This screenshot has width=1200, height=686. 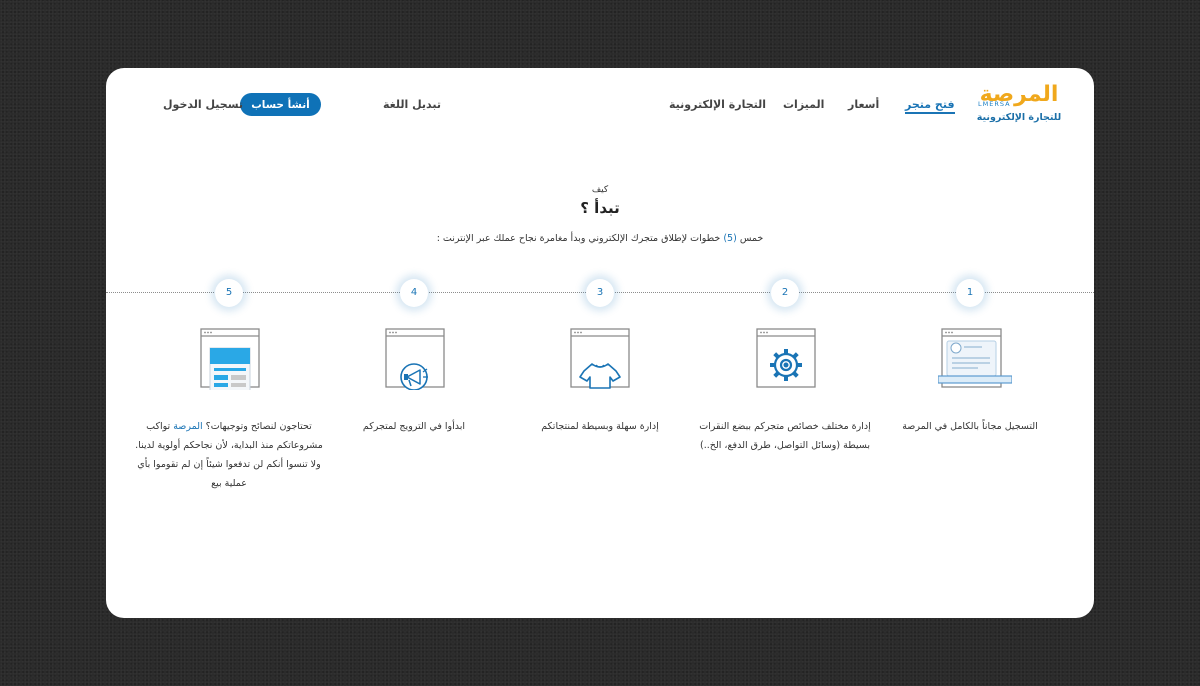 I want to click on intro-subtitle-count: (5), so click(x=730, y=238).